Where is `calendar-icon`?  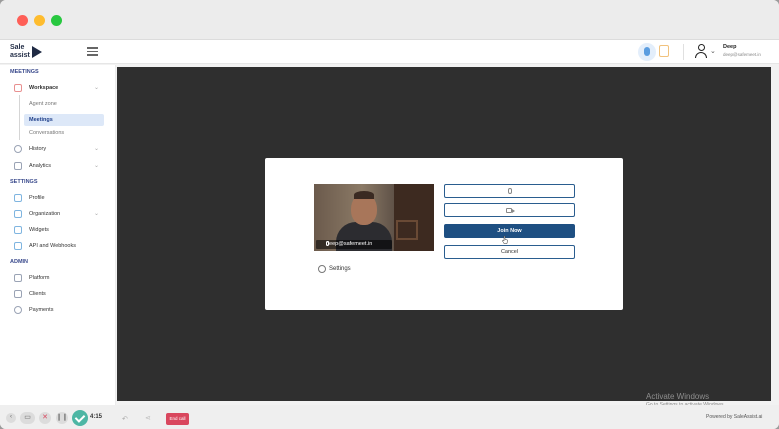
calendar-icon is located at coordinates (664, 51).